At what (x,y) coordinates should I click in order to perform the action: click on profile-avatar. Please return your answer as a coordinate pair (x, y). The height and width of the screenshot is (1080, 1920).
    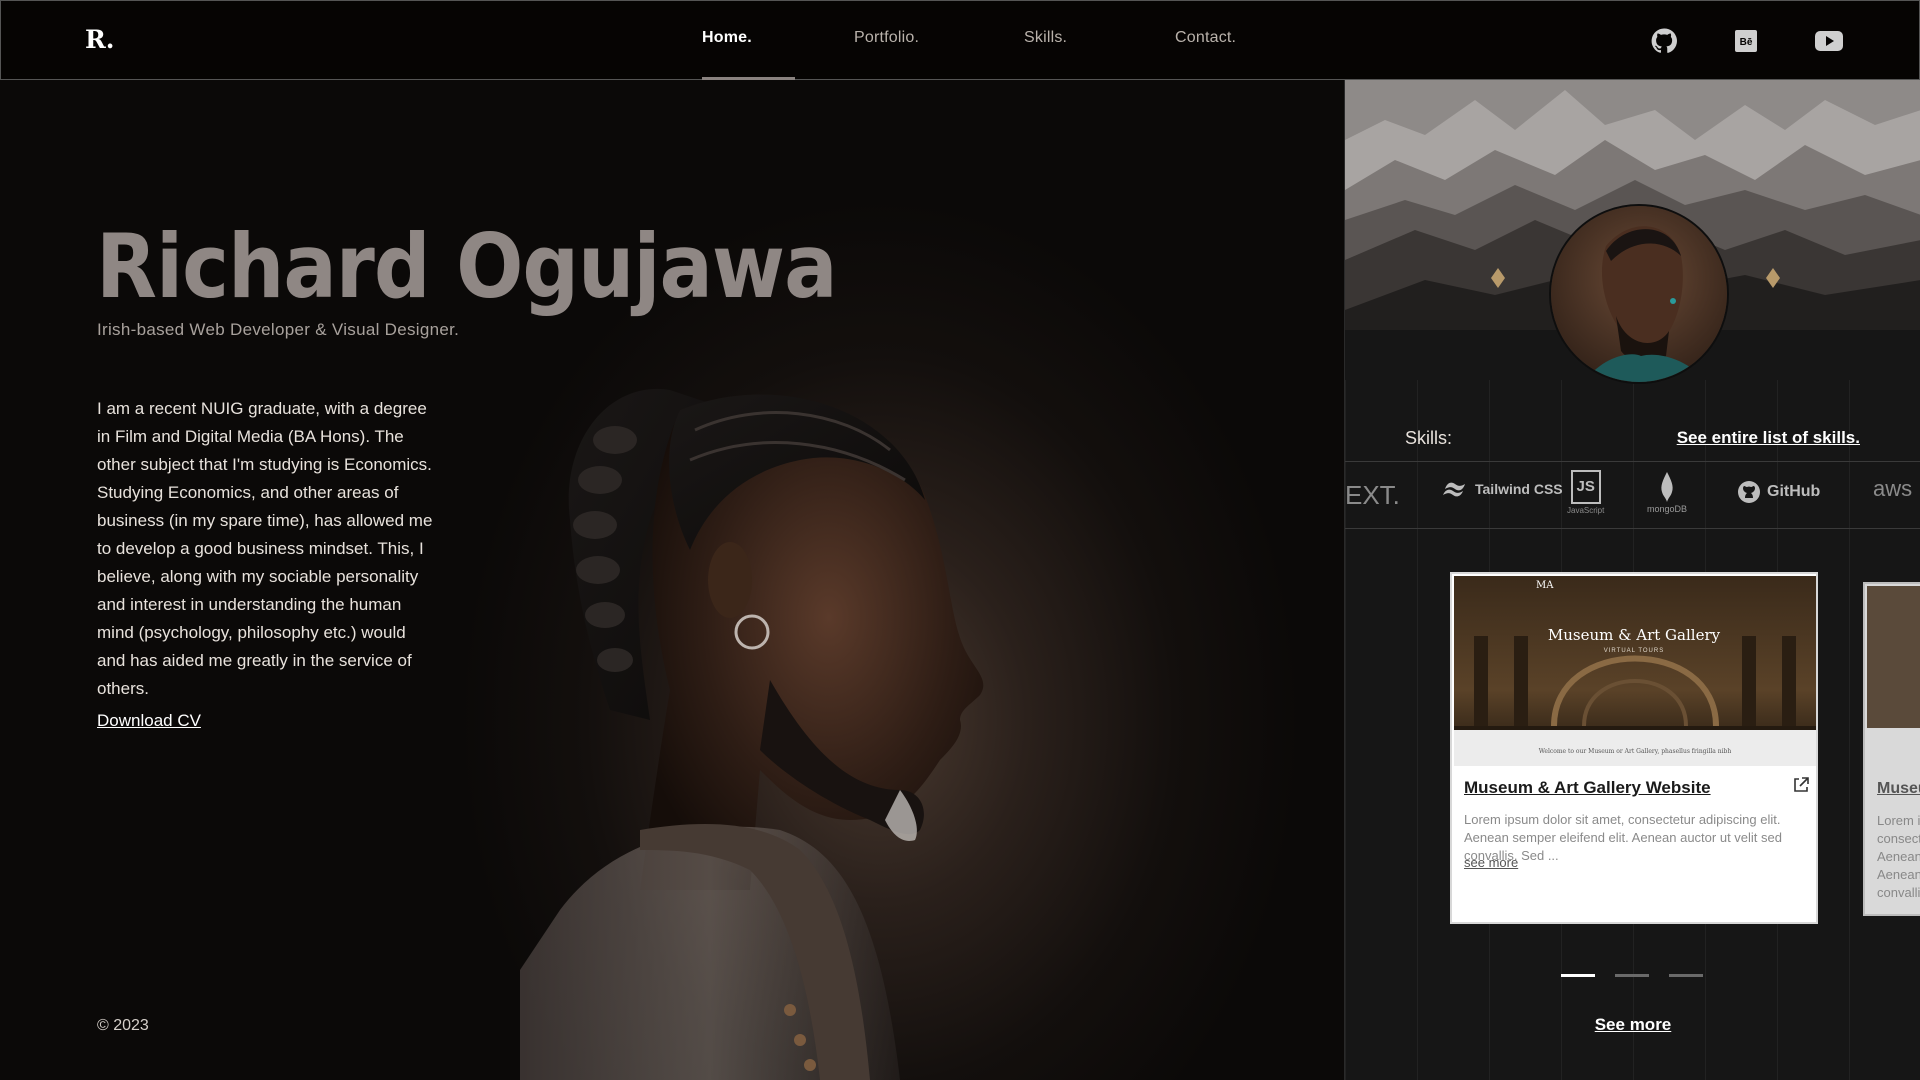
    Looking at the image, I should click on (1639, 294).